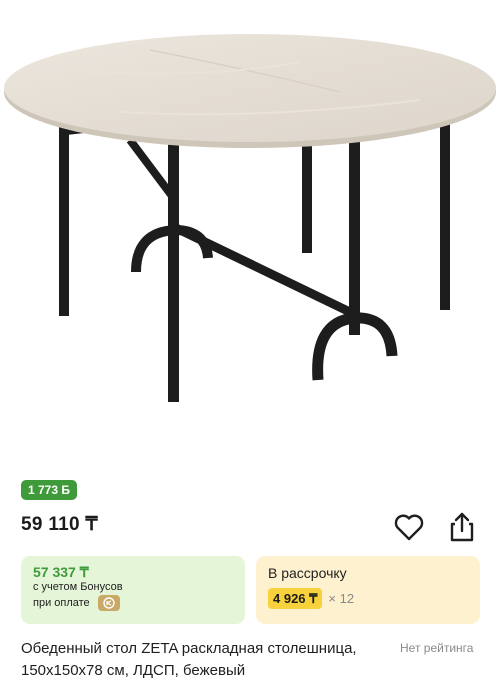  What do you see at coordinates (409, 527) in the screenshot?
I see `heart-icon` at bounding box center [409, 527].